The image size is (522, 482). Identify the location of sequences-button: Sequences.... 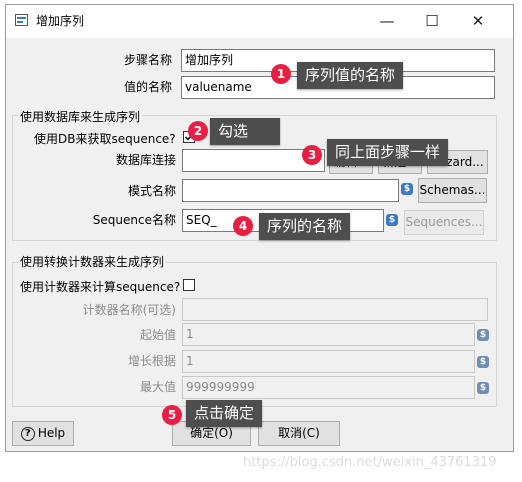
(444, 222).